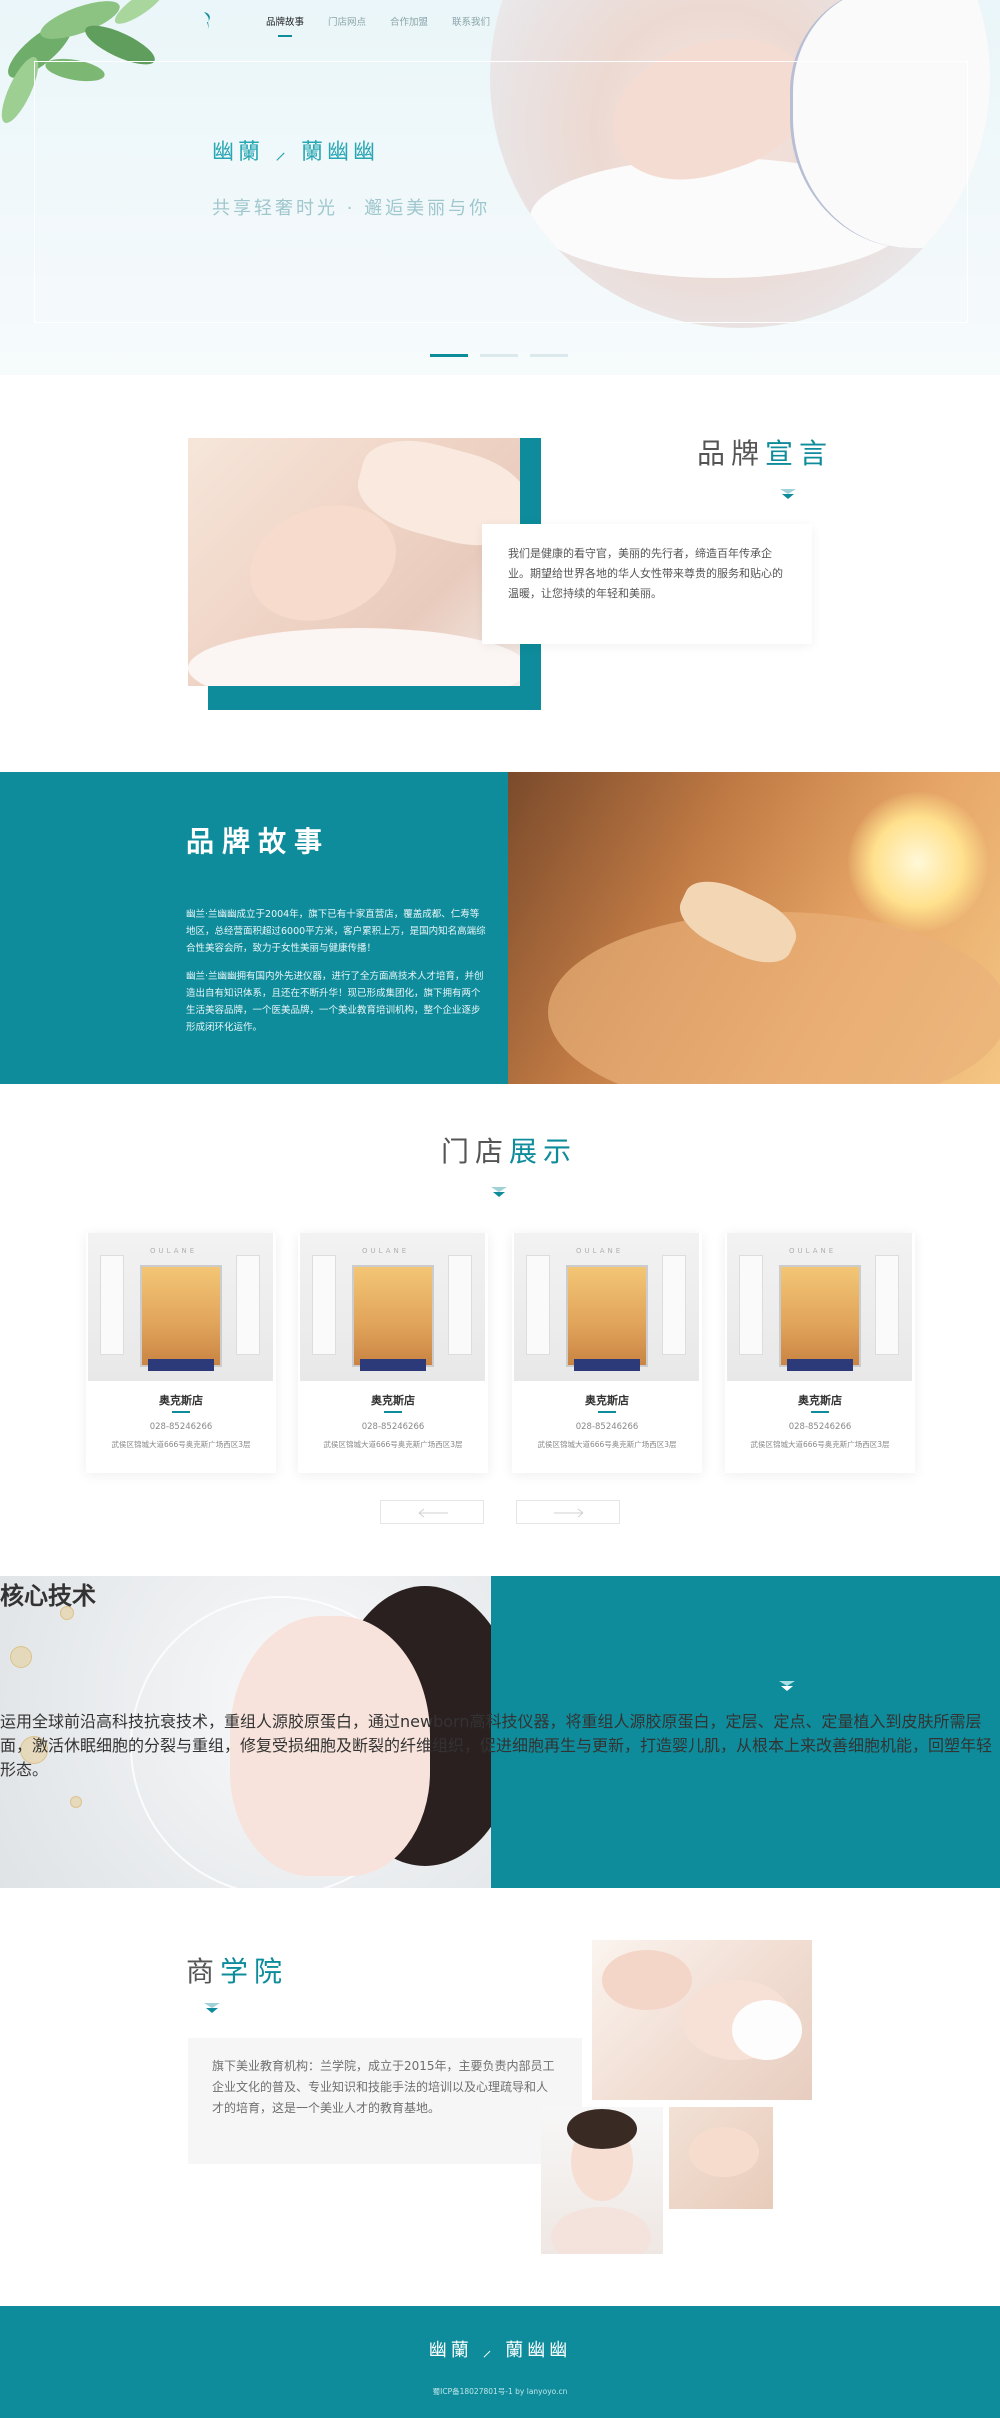  I want to click on nav-item-brand-story: 品牌故事, so click(285, 25).